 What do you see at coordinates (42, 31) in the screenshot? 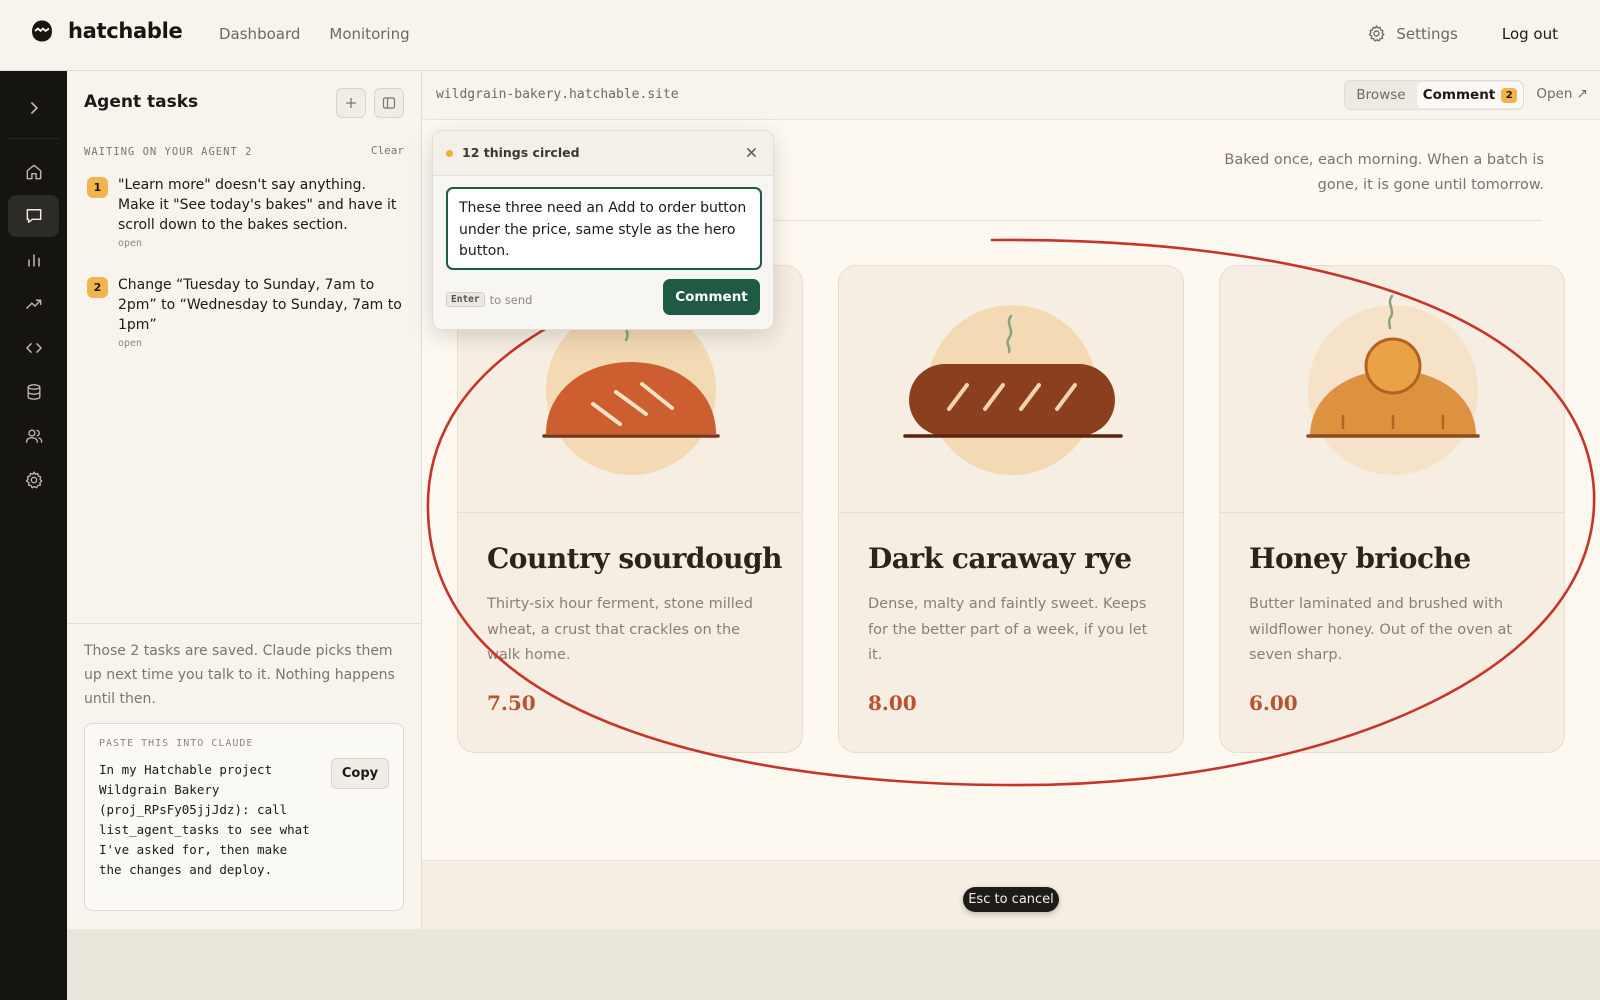
I see `hatchable-logo-icon` at bounding box center [42, 31].